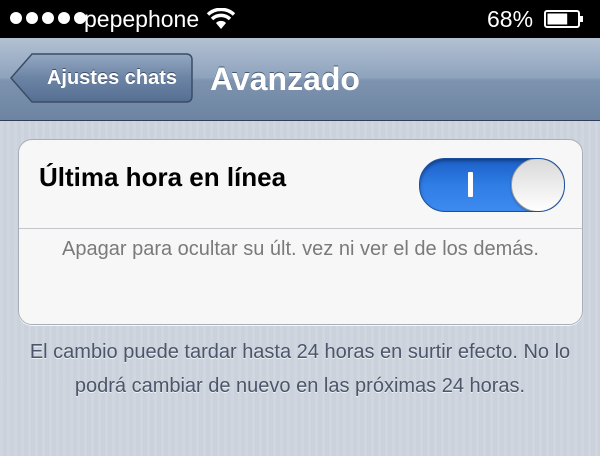 The width and height of the screenshot is (600, 456). I want to click on carrier-name: pepephone, so click(142, 19).